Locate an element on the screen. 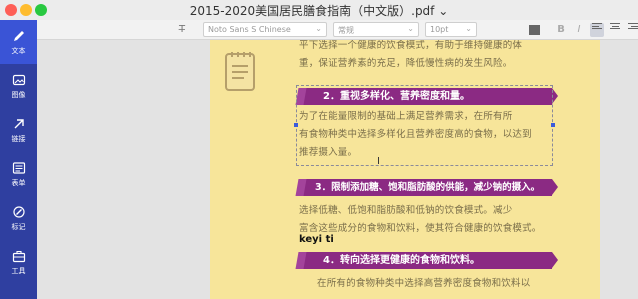 The width and height of the screenshot is (638, 299). paragraph-healthier: 在所有的食物种类中选择高营养密度食物和饮料以 is located at coordinates (423, 284).